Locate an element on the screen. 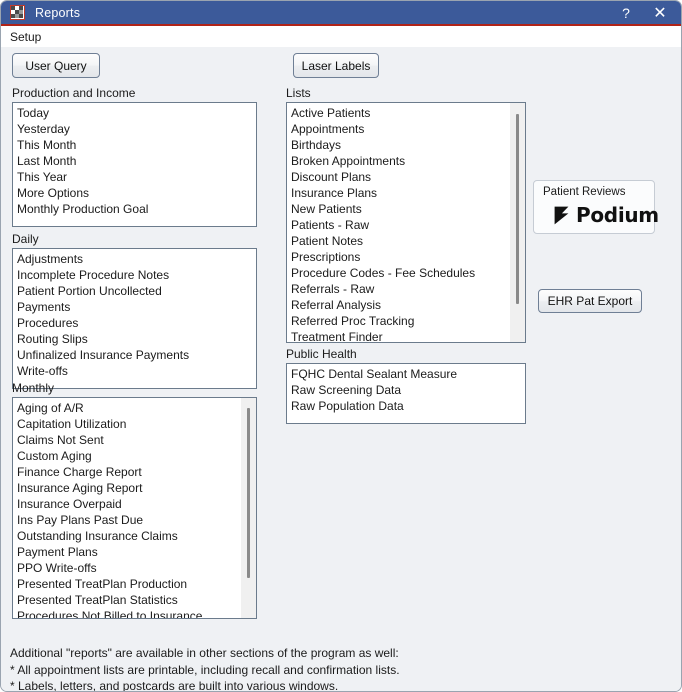 The image size is (682, 692). daily-item: Write-offs is located at coordinates (103, 371).